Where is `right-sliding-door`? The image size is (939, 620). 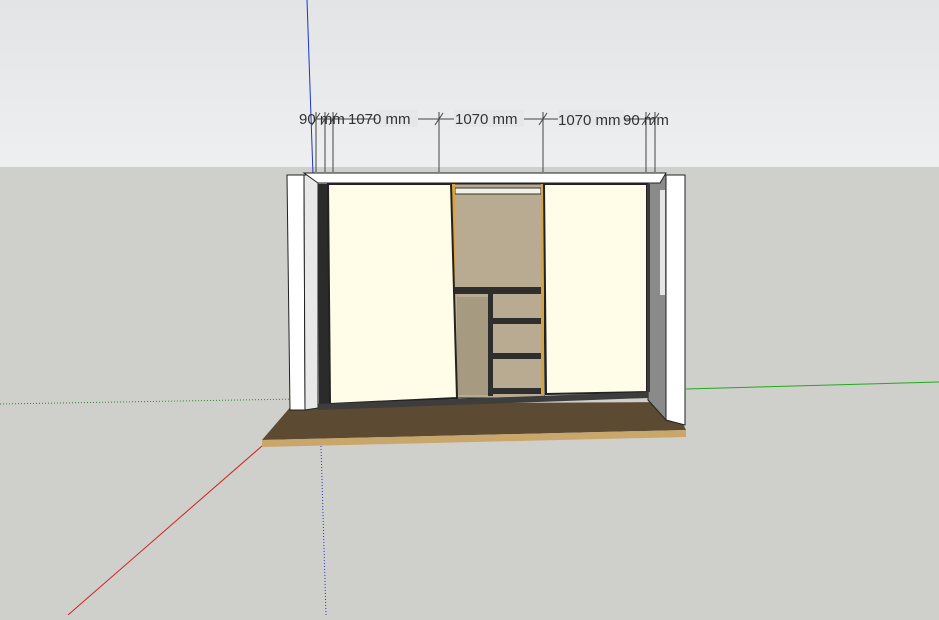
right-sliding-door is located at coordinates (595, 289).